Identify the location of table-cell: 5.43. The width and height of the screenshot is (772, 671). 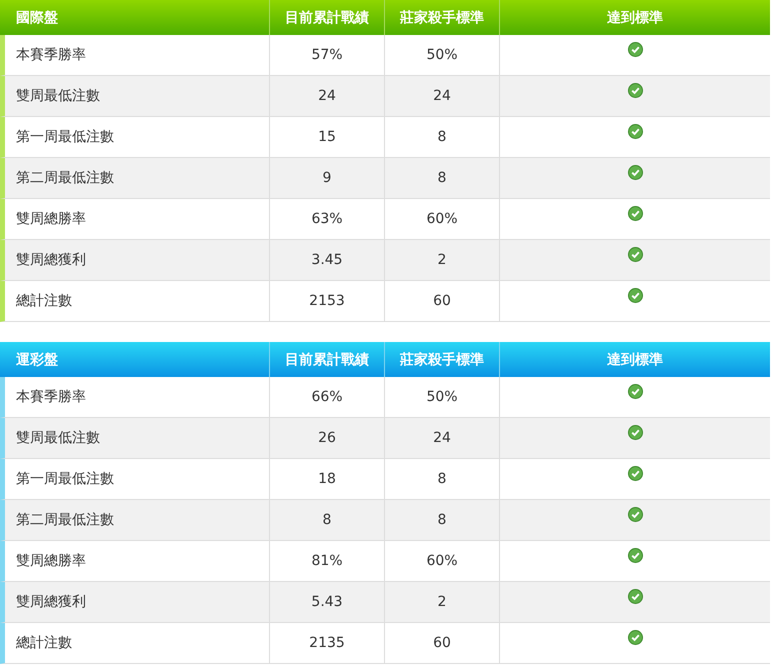
(326, 602).